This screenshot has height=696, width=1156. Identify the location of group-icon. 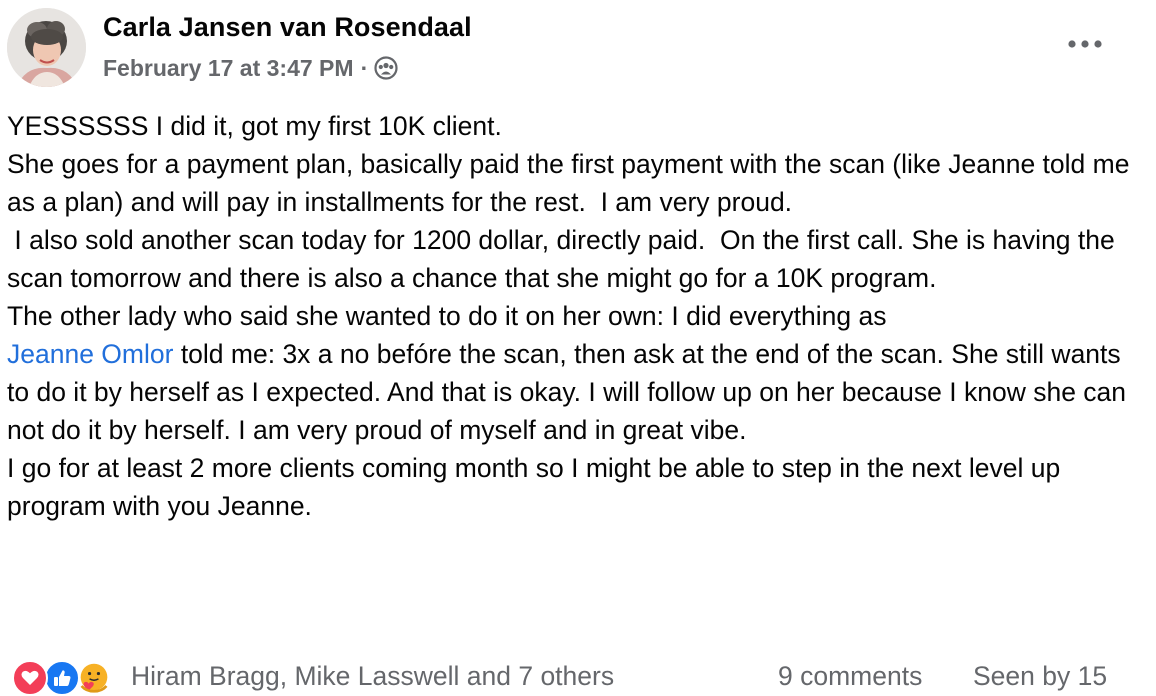
(386, 68).